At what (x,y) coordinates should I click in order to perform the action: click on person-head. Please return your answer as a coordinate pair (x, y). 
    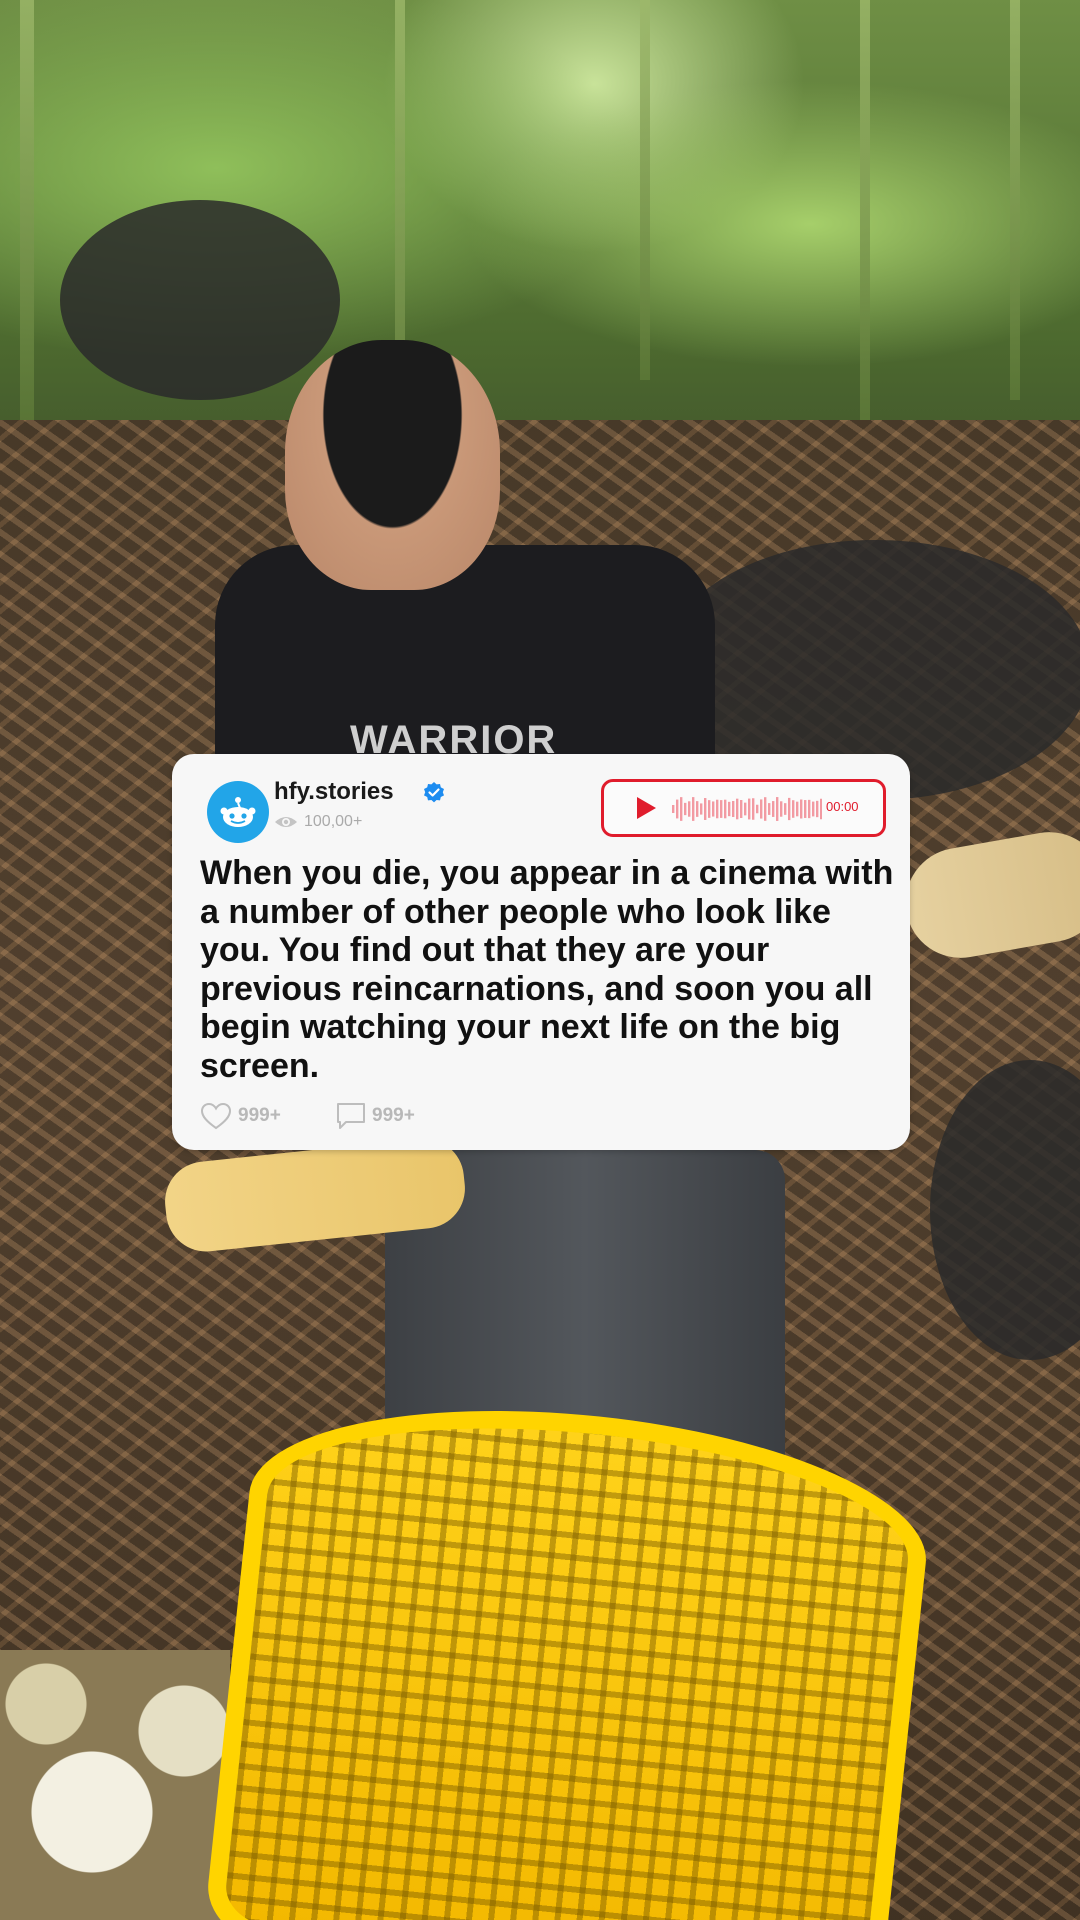
    Looking at the image, I should click on (392, 465).